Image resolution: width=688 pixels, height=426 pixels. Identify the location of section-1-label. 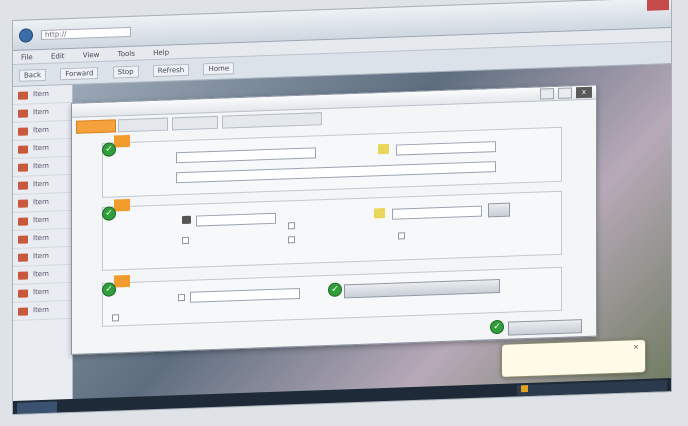
(122, 141).